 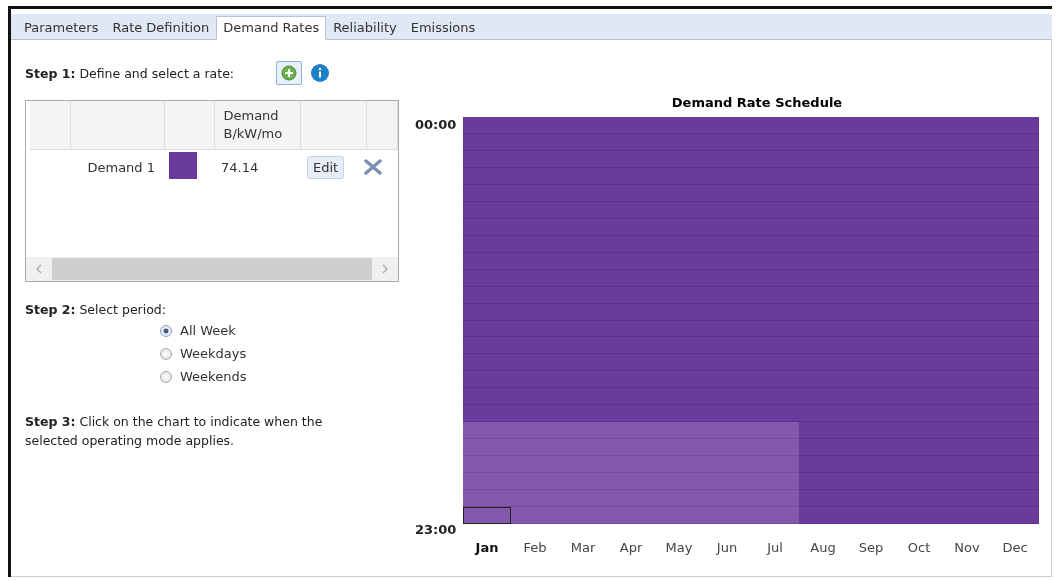 I want to click on step-instruction: Step 3: Click on the chart to indicate when the selected operating mode applies., so click(x=174, y=431).